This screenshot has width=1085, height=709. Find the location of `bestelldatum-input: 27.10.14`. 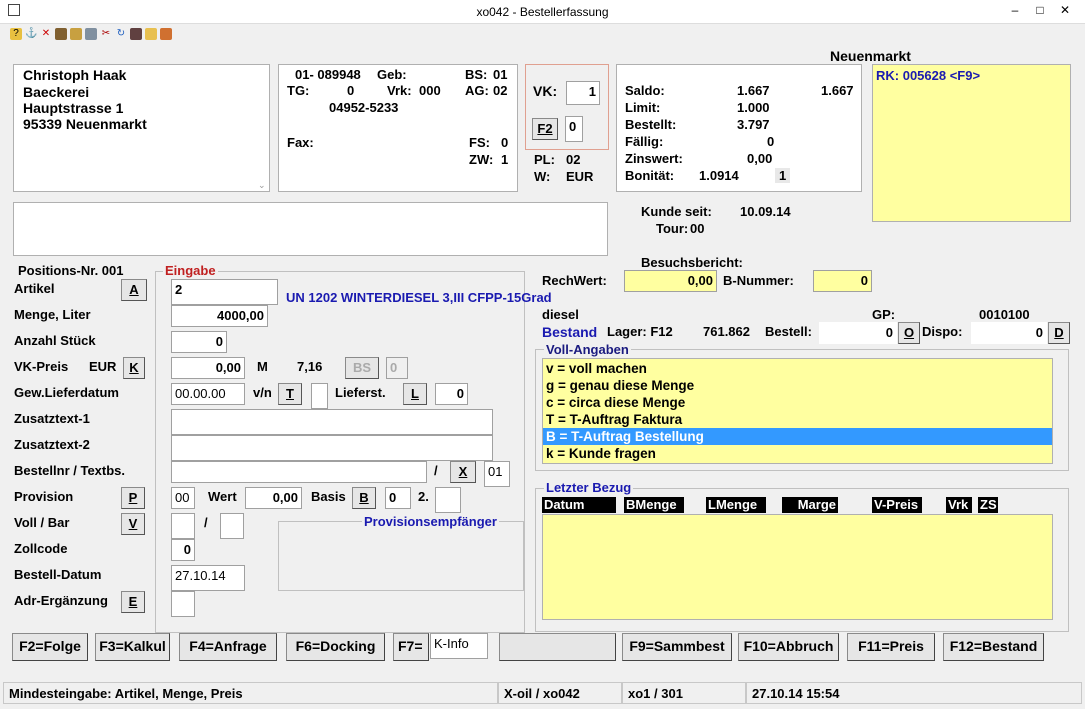

bestelldatum-input: 27.10.14 is located at coordinates (208, 578).